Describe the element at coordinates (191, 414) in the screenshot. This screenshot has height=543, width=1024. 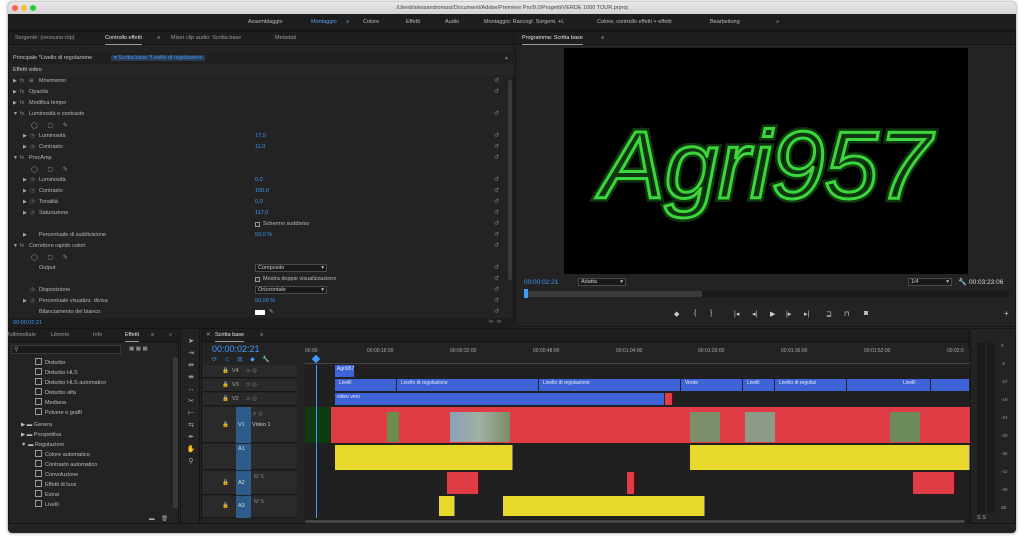
I see `slip-tool-icon: ⊢` at that location.